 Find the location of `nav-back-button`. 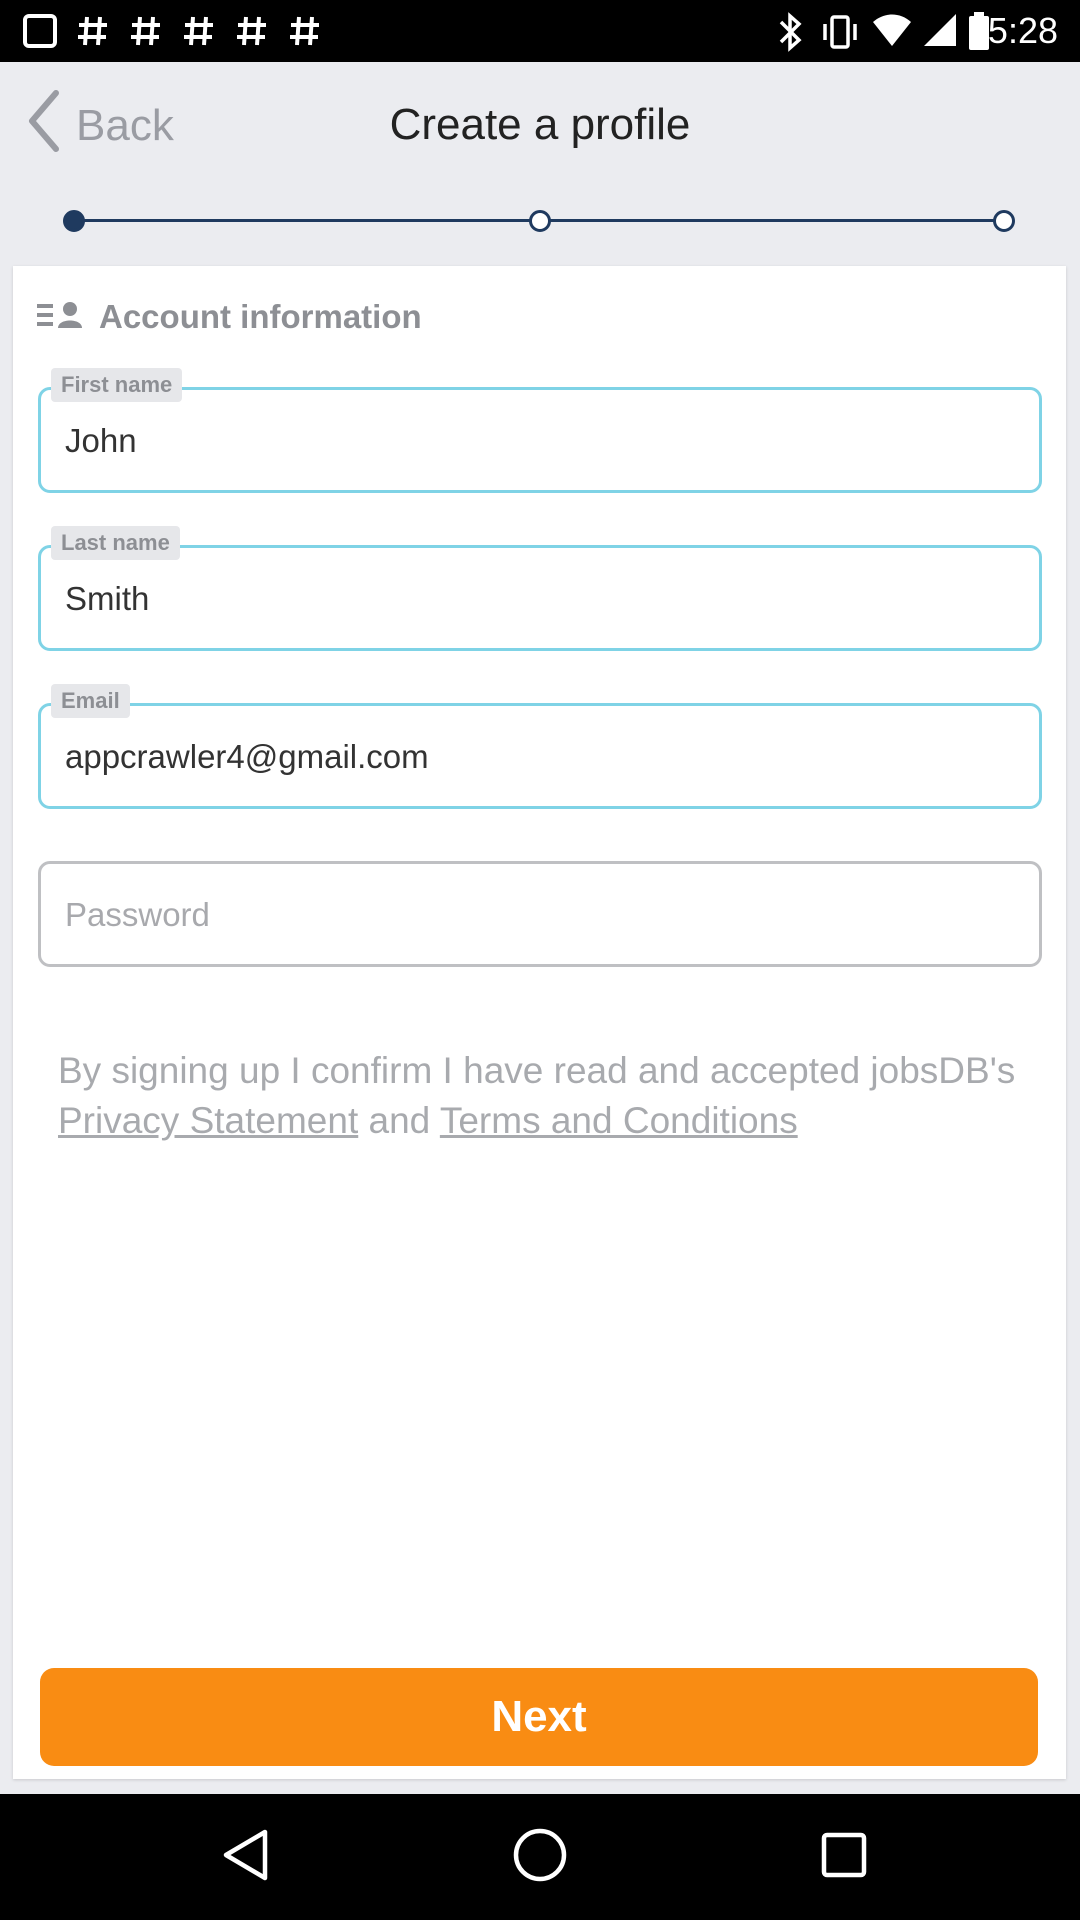

nav-back-button is located at coordinates (246, 1857).